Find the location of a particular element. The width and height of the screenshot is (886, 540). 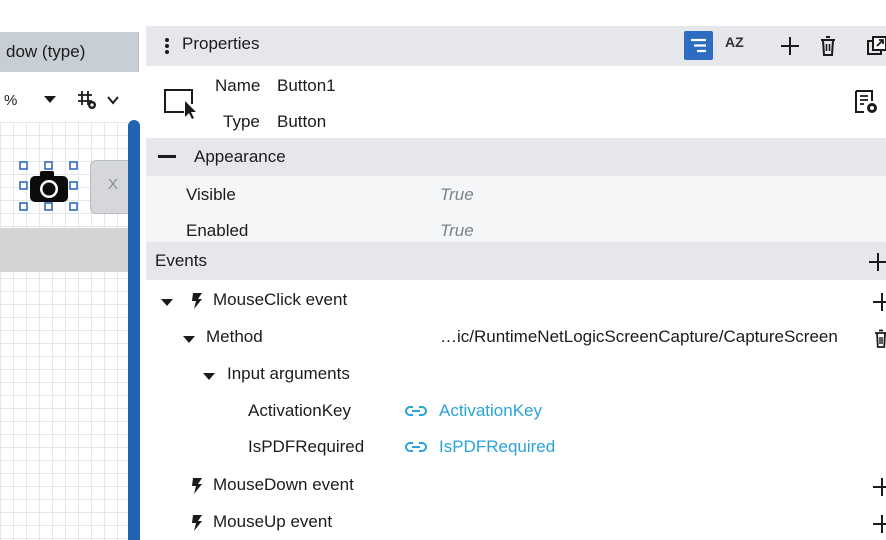

appearance-body is located at coordinates (516, 209).